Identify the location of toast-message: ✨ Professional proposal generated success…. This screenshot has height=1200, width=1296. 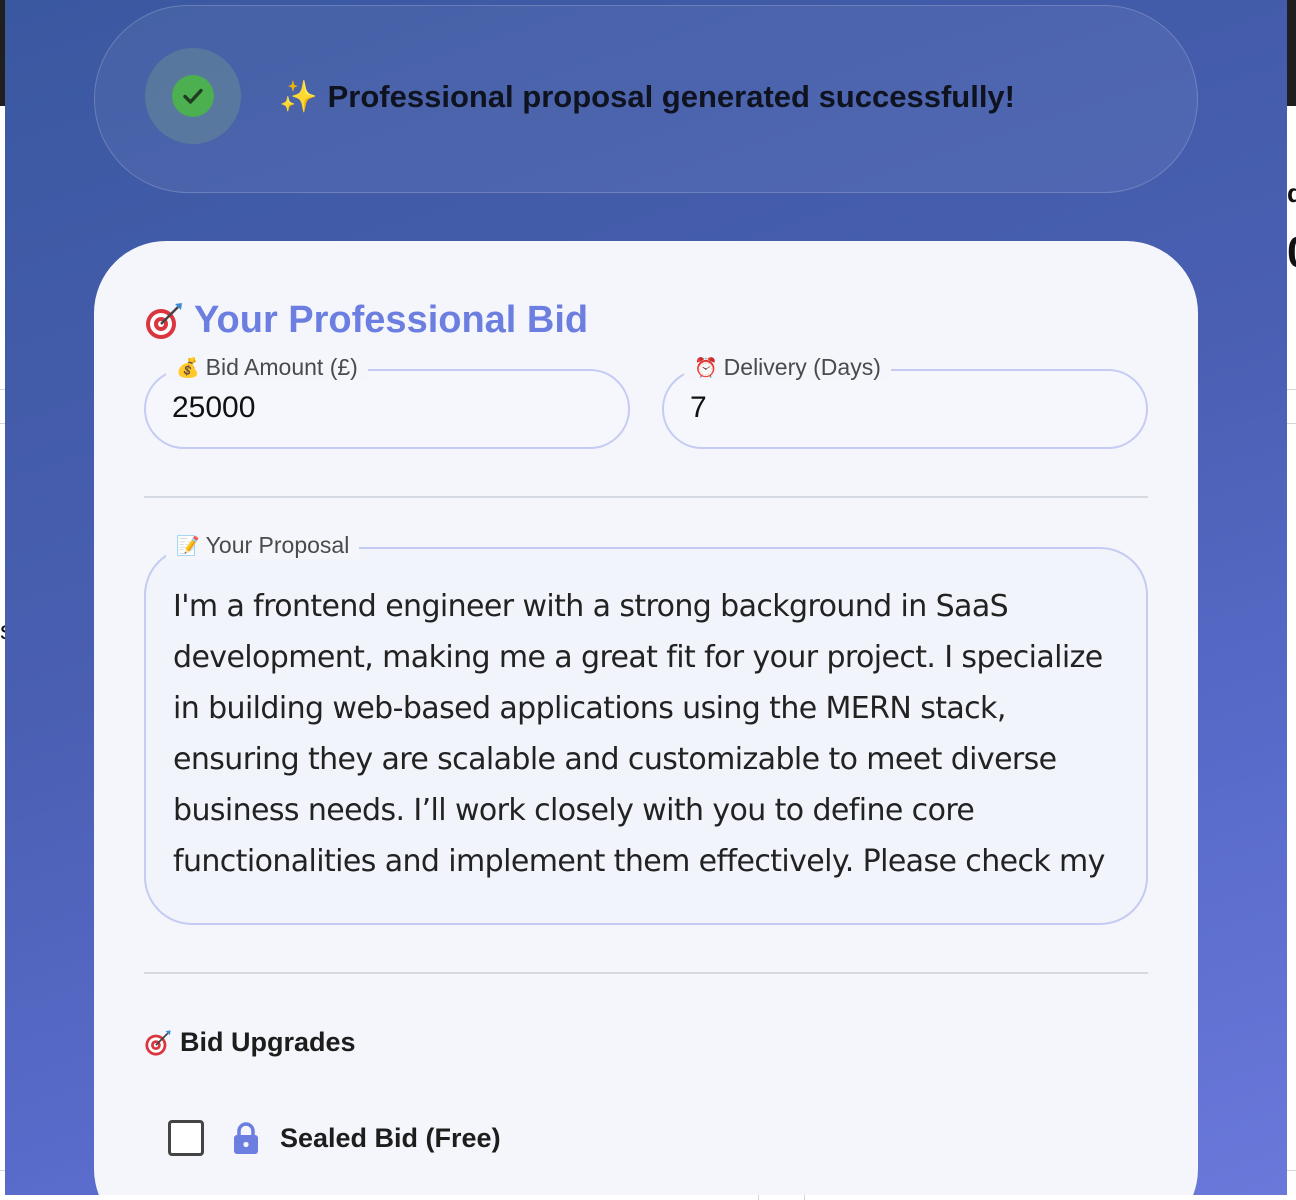
(647, 96).